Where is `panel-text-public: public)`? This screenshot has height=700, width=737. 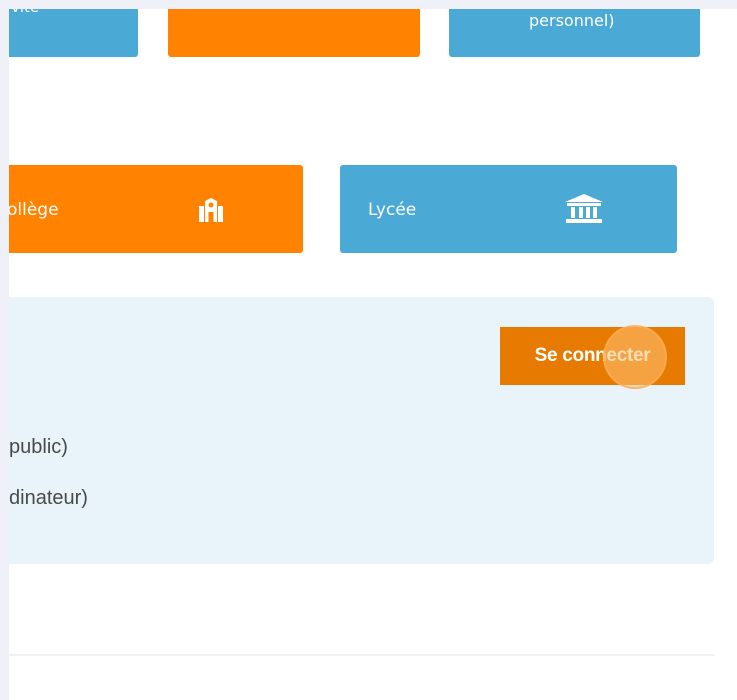
panel-text-public: public) is located at coordinates (38, 447).